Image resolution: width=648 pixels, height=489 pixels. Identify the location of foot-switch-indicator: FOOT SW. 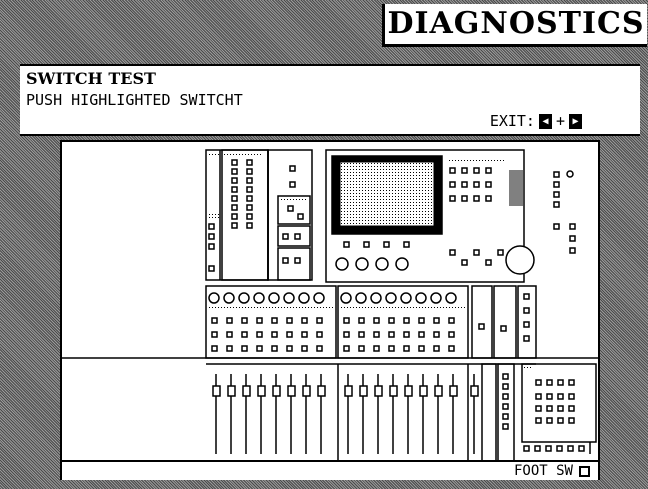
(552, 471).